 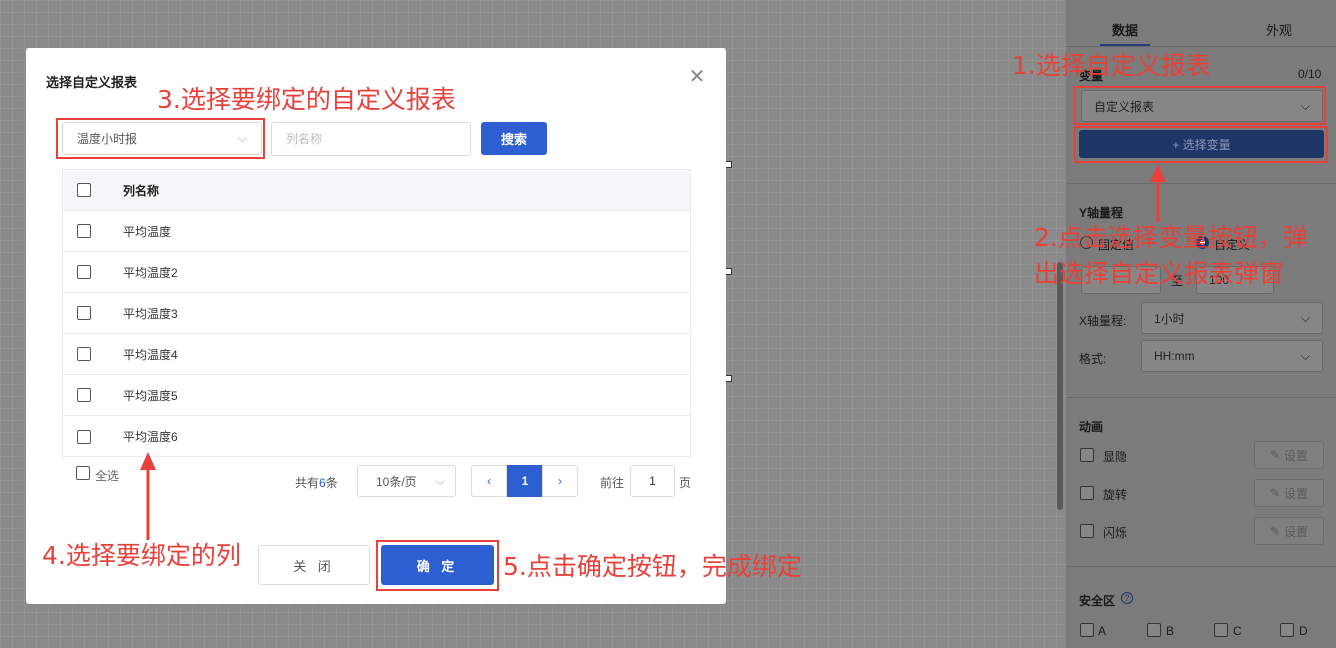 What do you see at coordinates (1101, 213) in the screenshot?
I see `y-range-title: Y轴量程` at bounding box center [1101, 213].